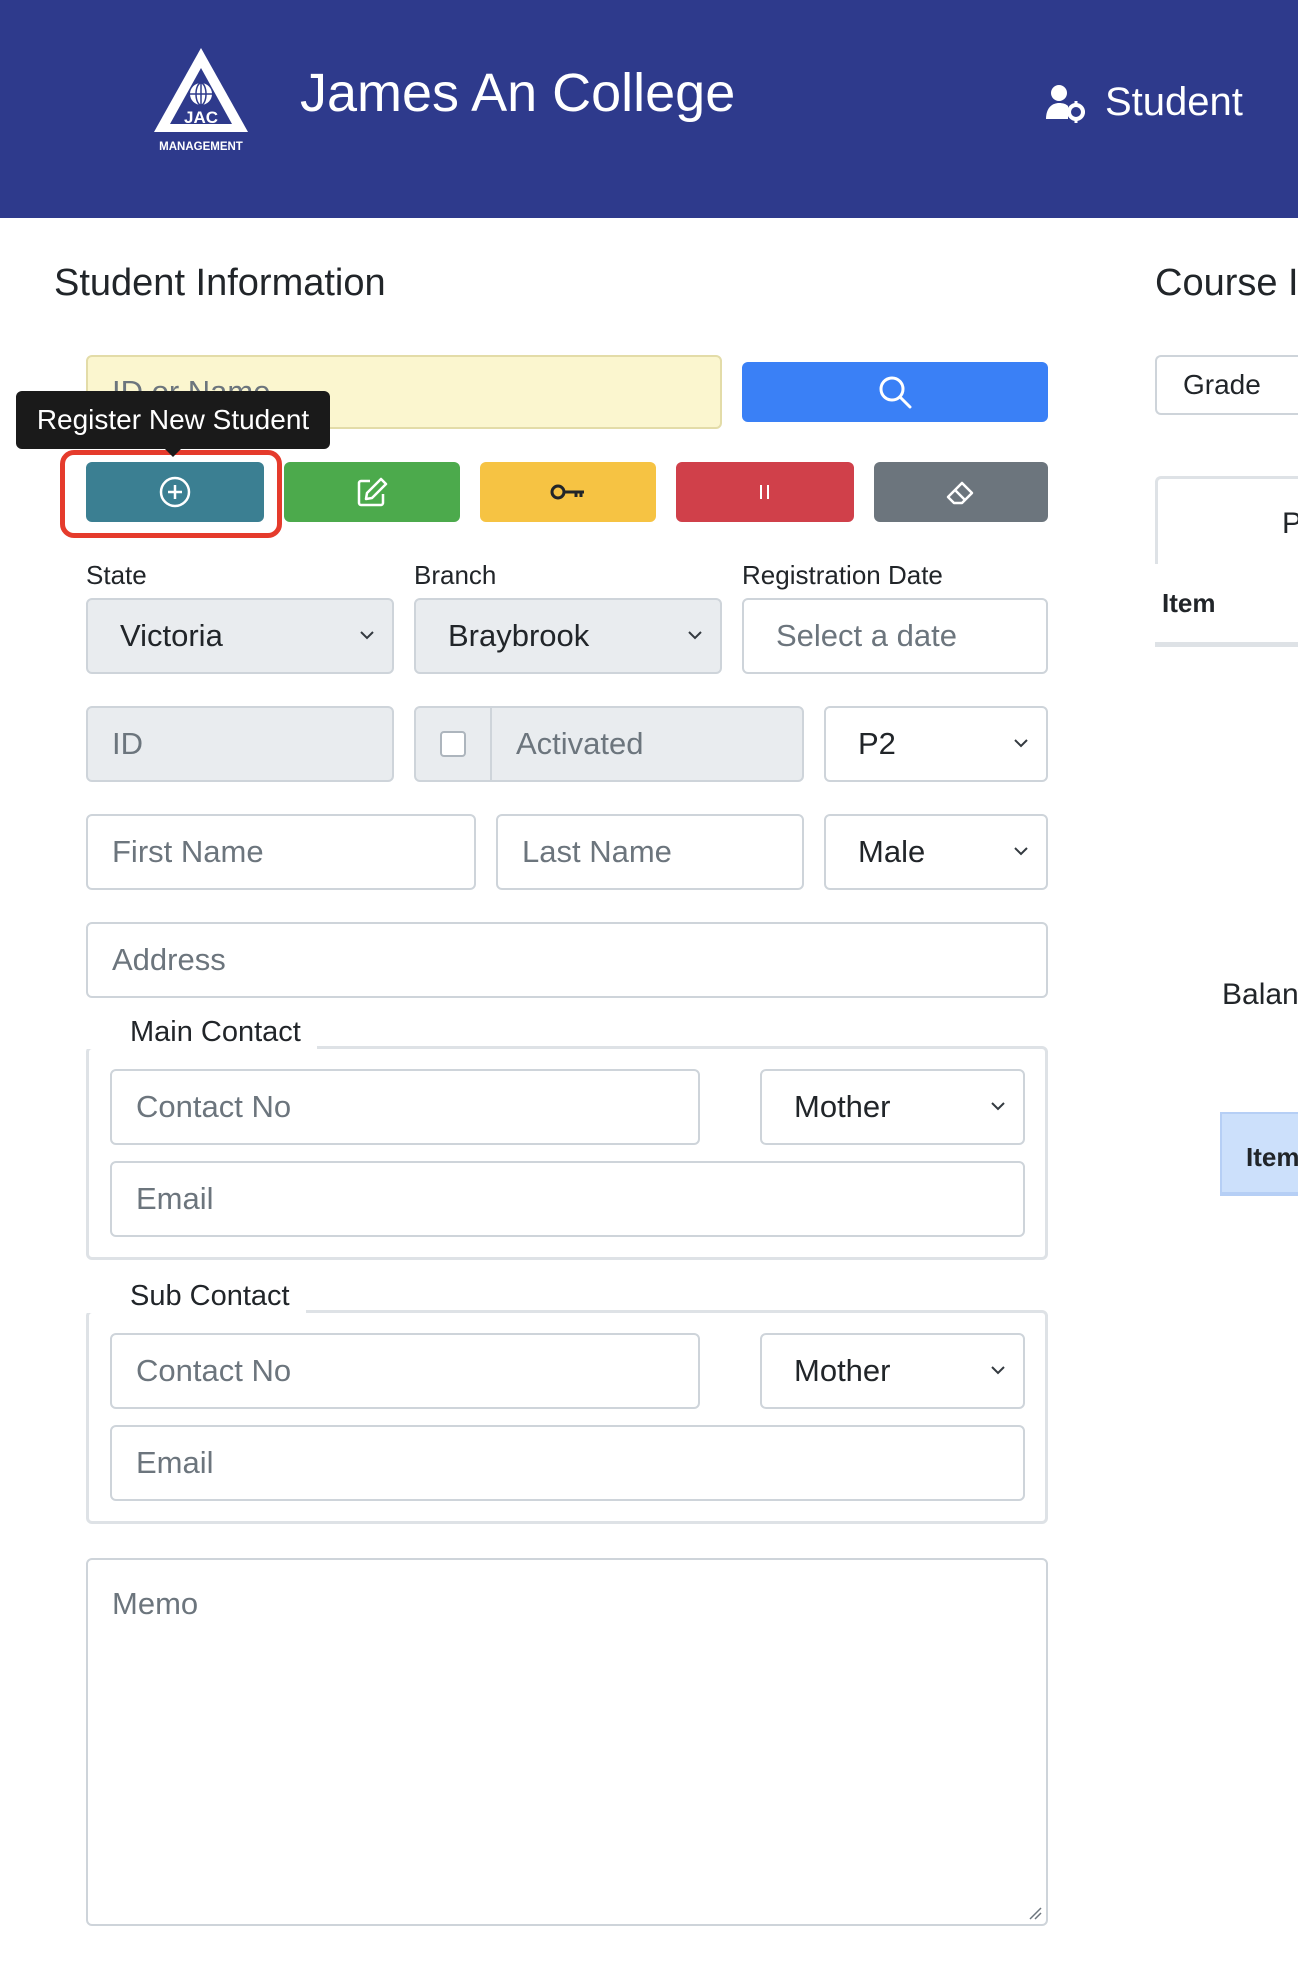 This screenshot has width=1298, height=1964. What do you see at coordinates (567, 1742) in the screenshot?
I see `memo-textarea: Memo` at bounding box center [567, 1742].